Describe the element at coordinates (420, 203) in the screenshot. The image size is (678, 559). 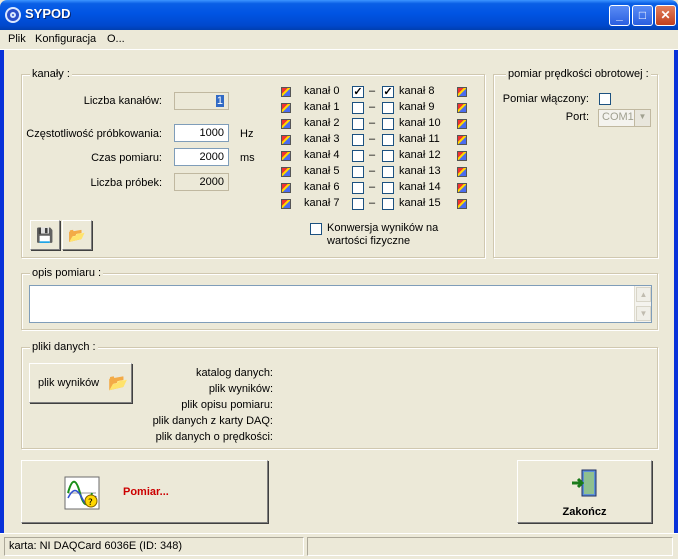
I see `channel-label: kanał 15` at that location.